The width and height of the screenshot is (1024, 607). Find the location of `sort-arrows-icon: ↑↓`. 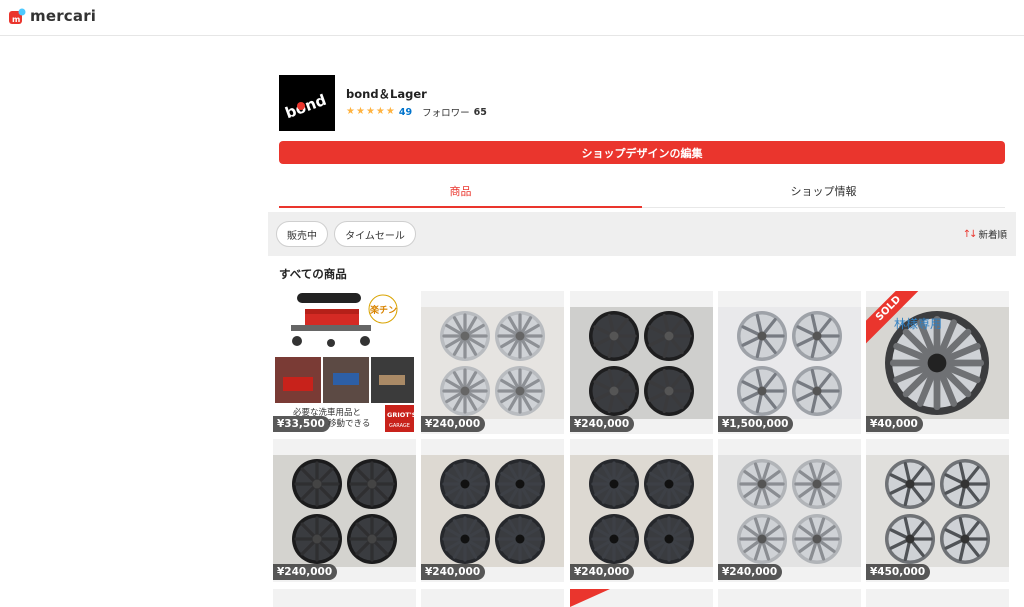

sort-arrows-icon: ↑↓ is located at coordinates (970, 234).